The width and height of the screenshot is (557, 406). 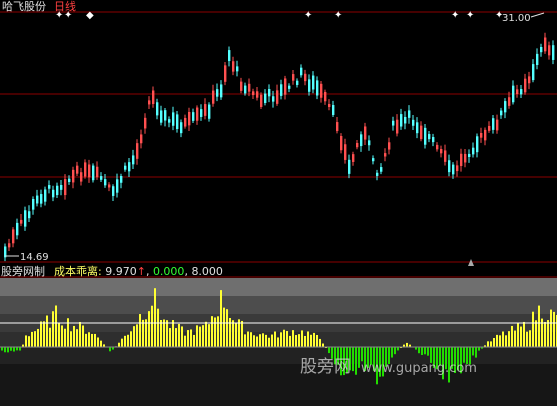 What do you see at coordinates (278, 287) in the screenshot?
I see `indicator-band` at bounding box center [278, 287].